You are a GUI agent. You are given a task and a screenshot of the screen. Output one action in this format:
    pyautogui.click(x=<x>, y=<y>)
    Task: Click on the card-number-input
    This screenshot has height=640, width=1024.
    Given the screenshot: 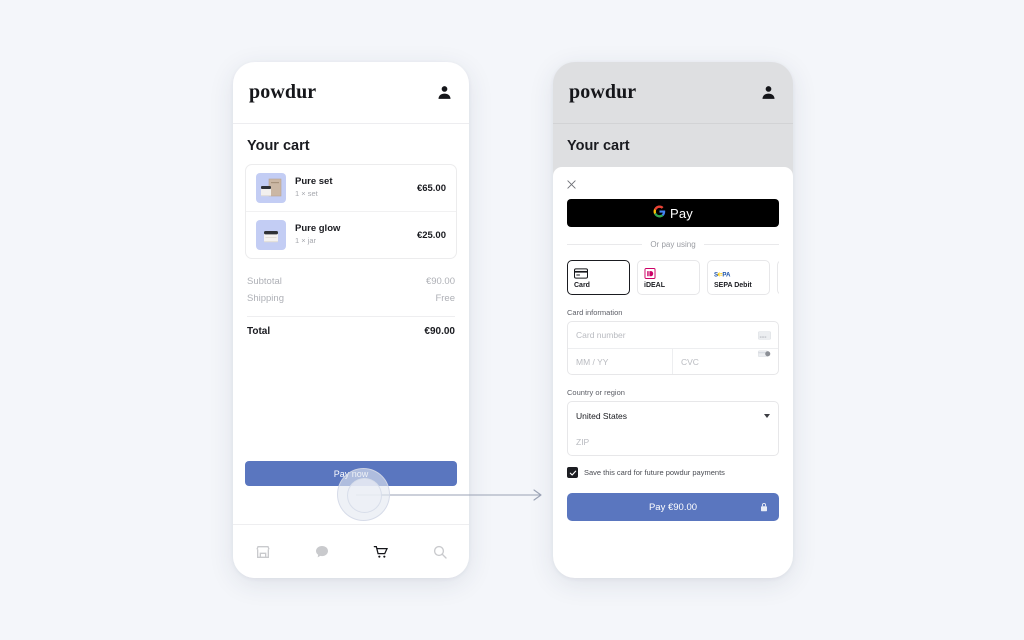 What is the action you would take?
    pyautogui.click(x=673, y=335)
    